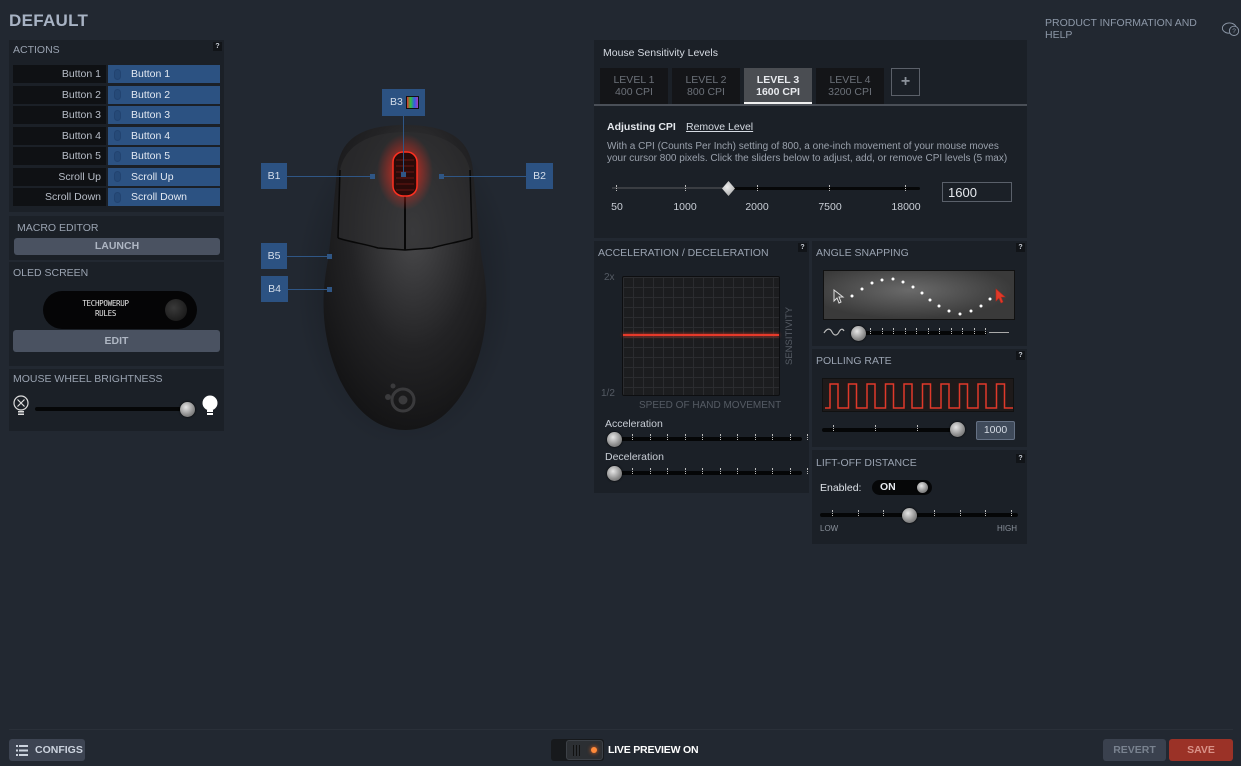 This screenshot has width=1241, height=766. What do you see at coordinates (999, 332) in the screenshot?
I see `straight-line-icon` at bounding box center [999, 332].